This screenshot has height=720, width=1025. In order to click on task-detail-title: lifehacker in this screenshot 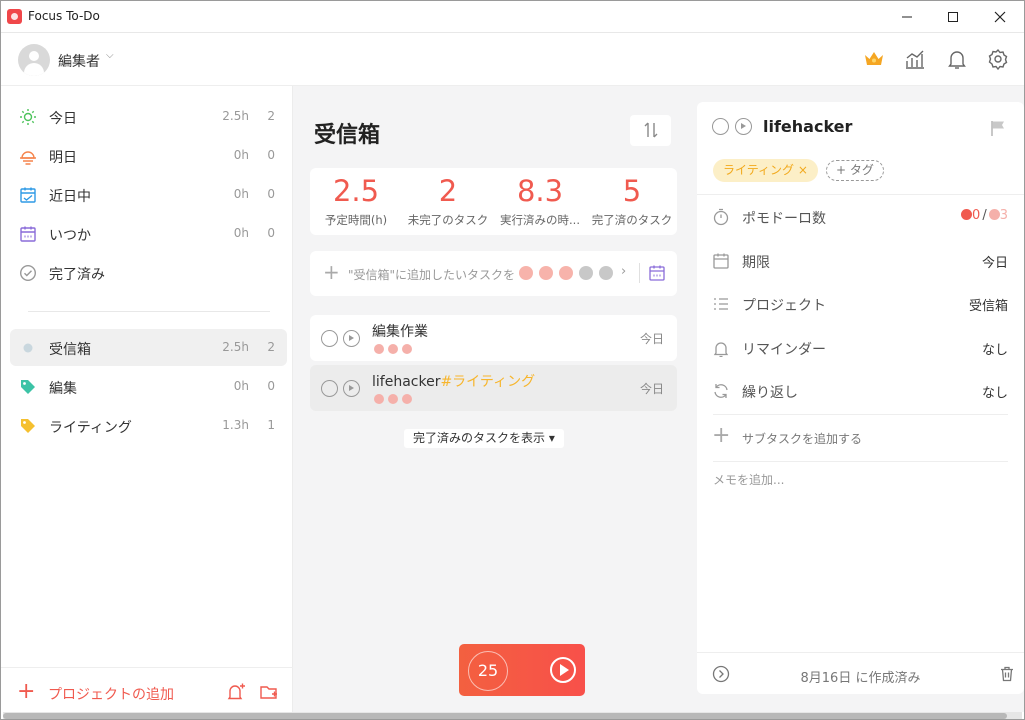, I will do `click(807, 126)`.